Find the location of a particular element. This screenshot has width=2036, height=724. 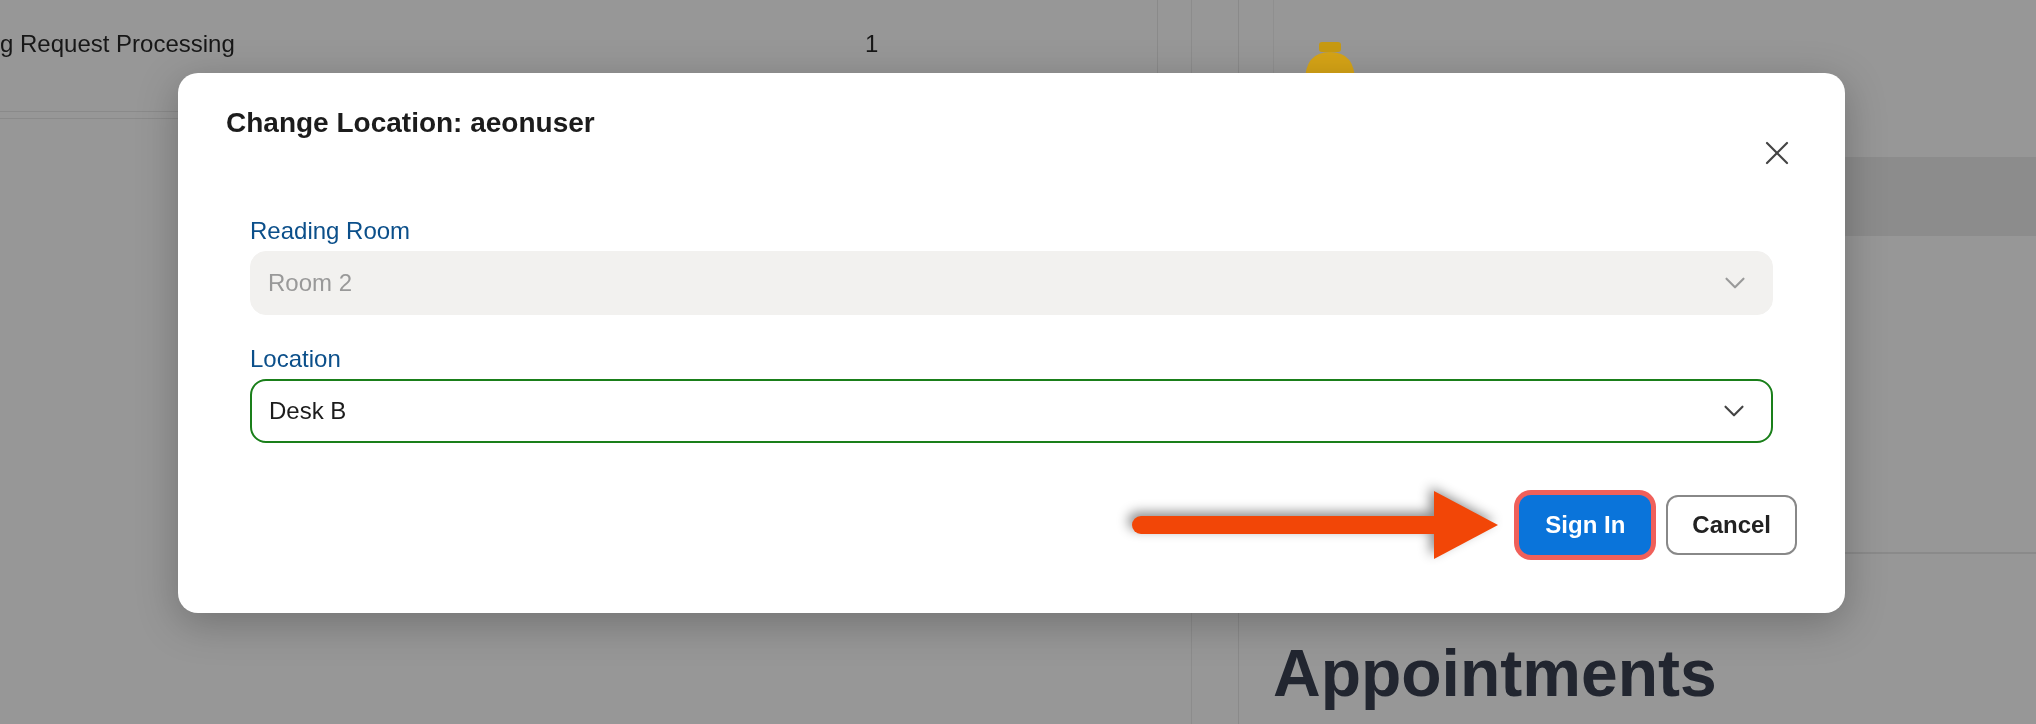

field-label: Reading Room is located at coordinates (331, 231).